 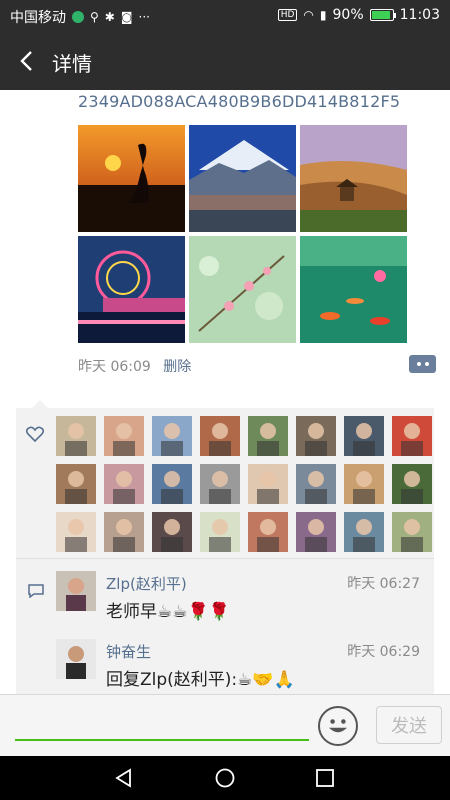 What do you see at coordinates (383, 584) in the screenshot?
I see `comment-time: 昨天 06:27` at bounding box center [383, 584].